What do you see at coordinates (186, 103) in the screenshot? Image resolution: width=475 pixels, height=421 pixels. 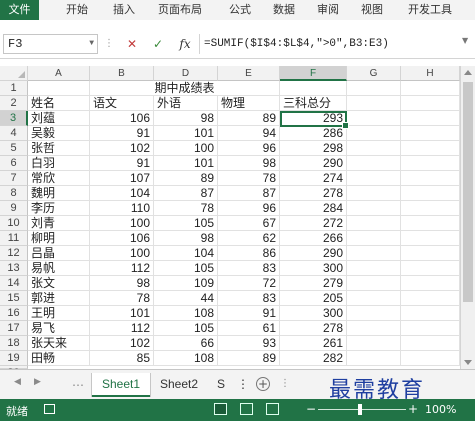 I see `header-cell-english: 外语` at bounding box center [186, 103].